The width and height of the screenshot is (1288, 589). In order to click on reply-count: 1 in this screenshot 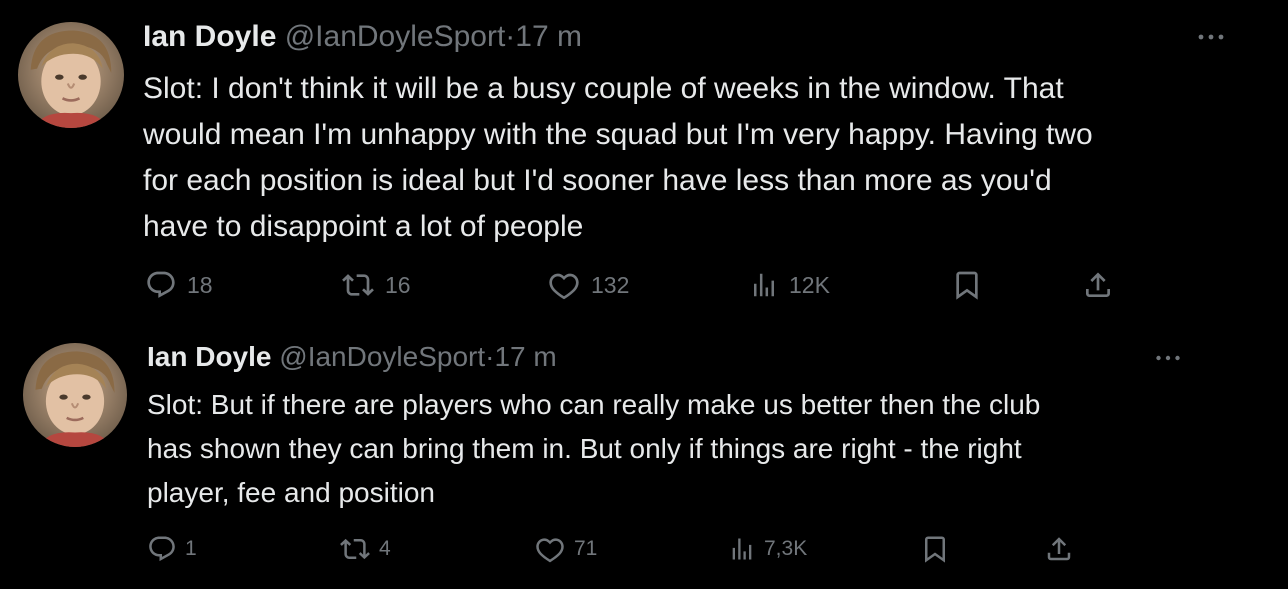, I will do `click(191, 548)`.